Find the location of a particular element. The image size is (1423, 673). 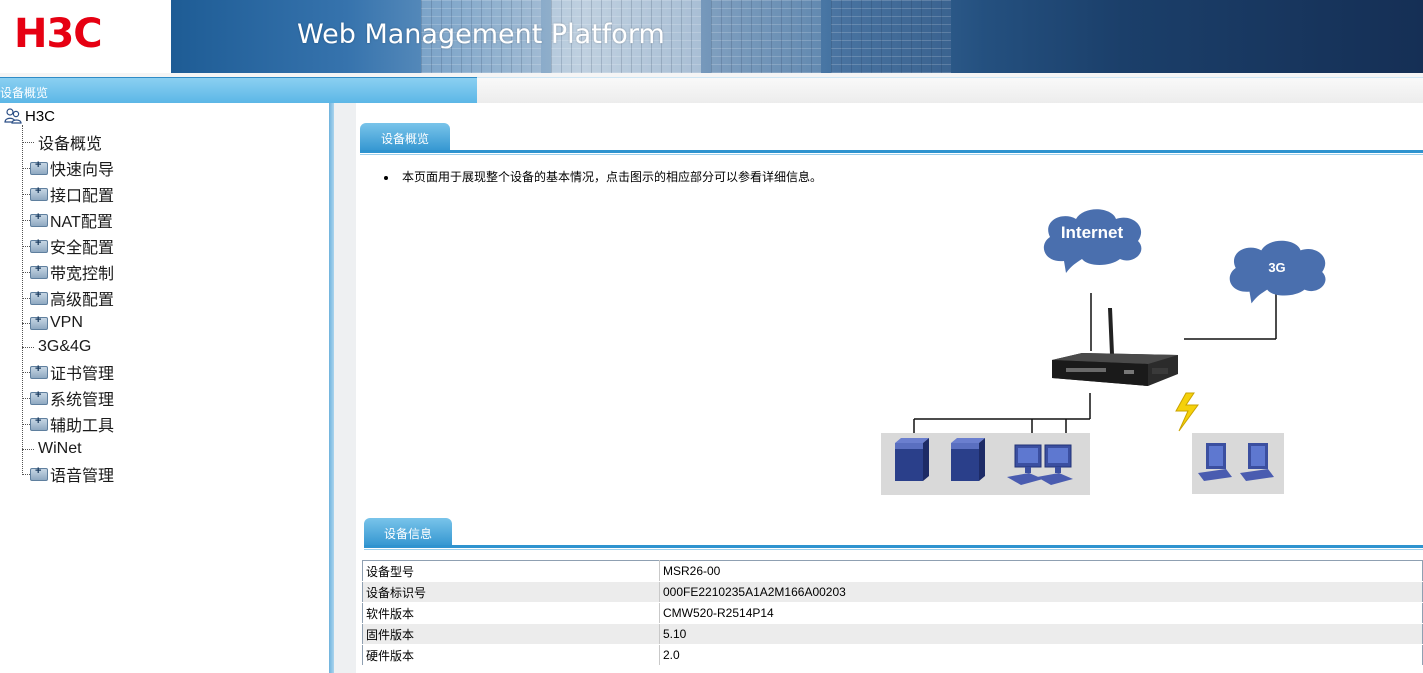

logo-area: H3C is located at coordinates (85, 36).